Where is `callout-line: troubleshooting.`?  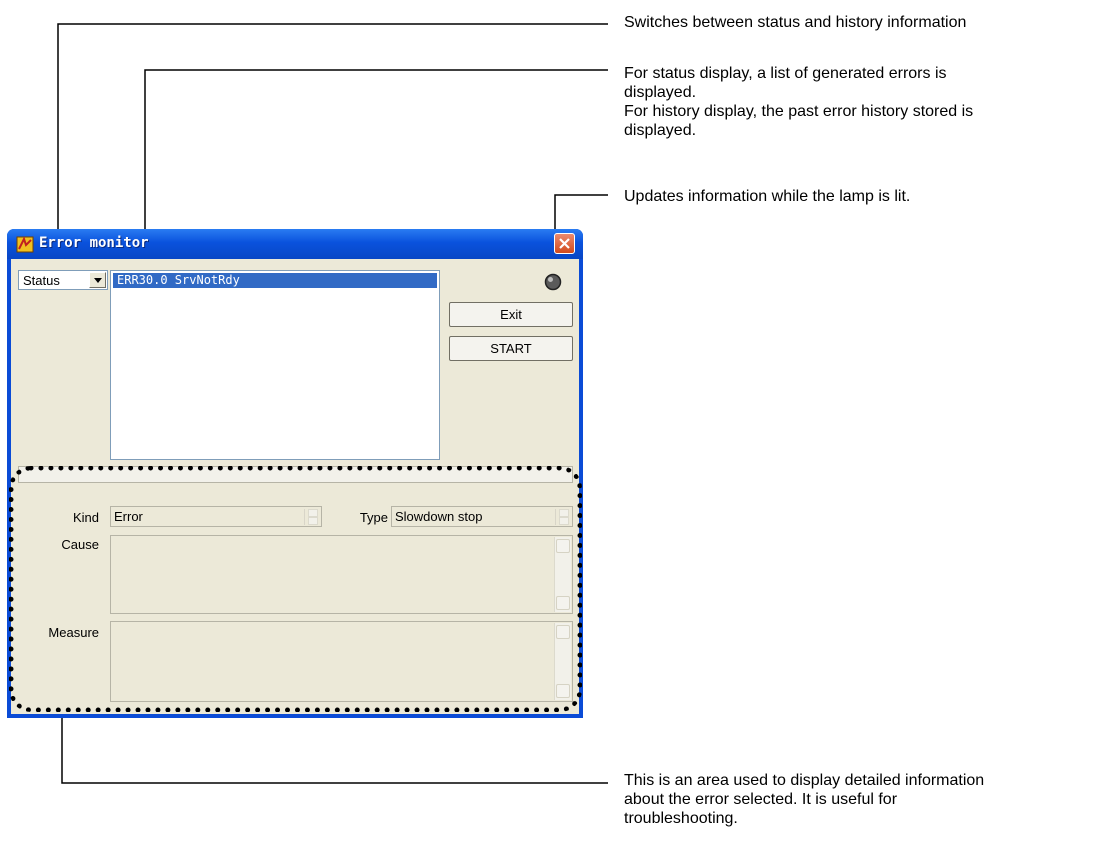 callout-line: troubleshooting. is located at coordinates (681, 818).